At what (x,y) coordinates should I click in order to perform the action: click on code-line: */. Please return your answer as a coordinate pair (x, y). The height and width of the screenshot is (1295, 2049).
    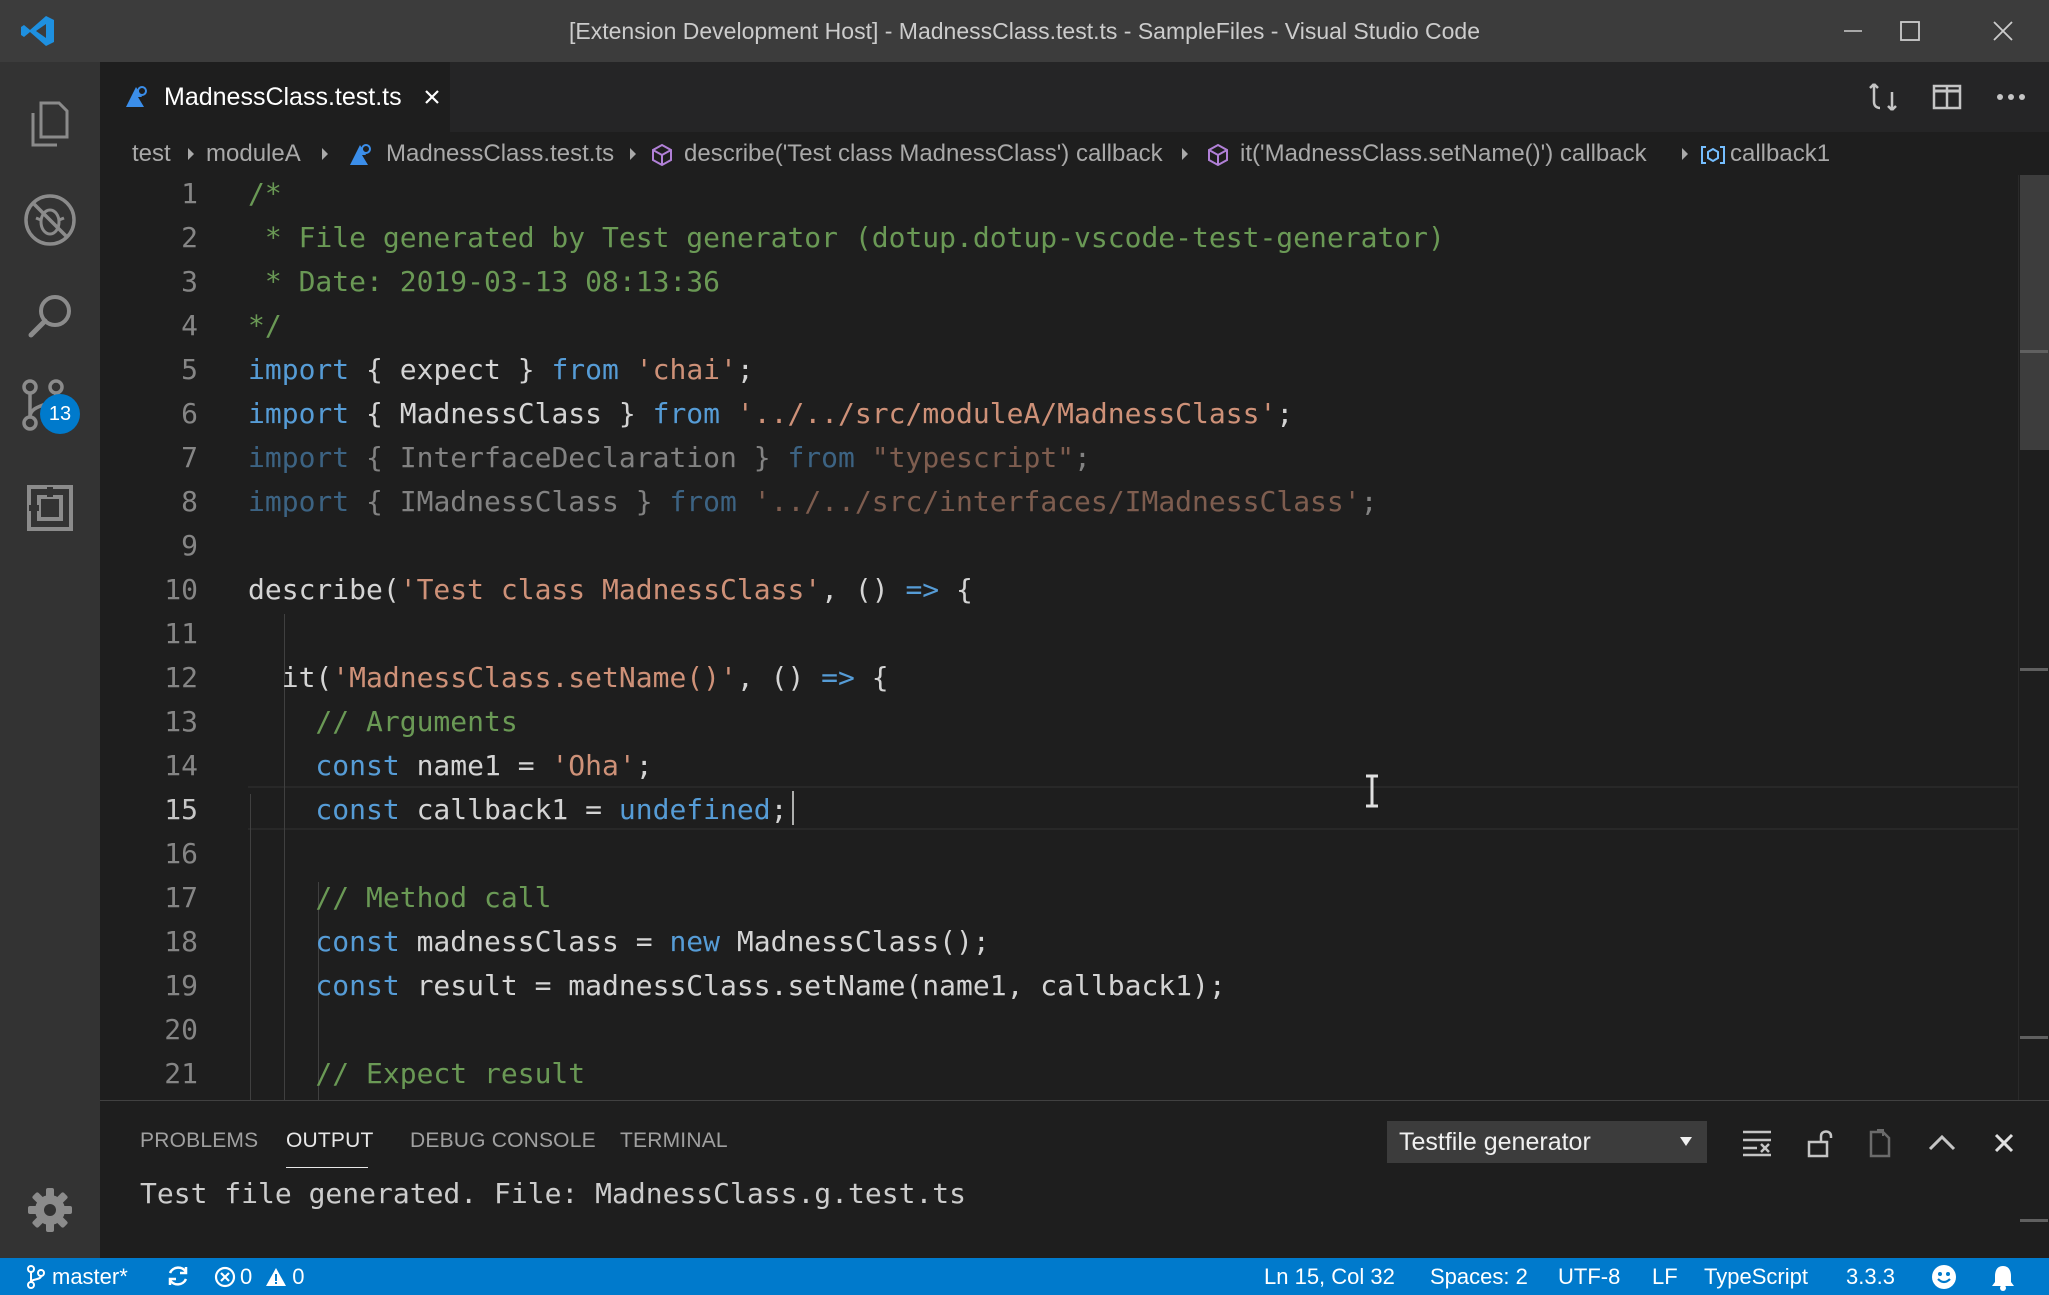
    Looking at the image, I should click on (265, 326).